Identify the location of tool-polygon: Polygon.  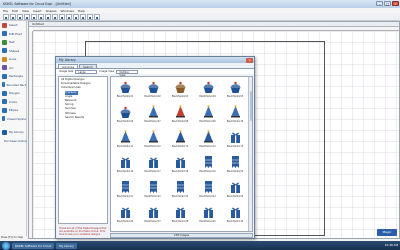
(13, 93).